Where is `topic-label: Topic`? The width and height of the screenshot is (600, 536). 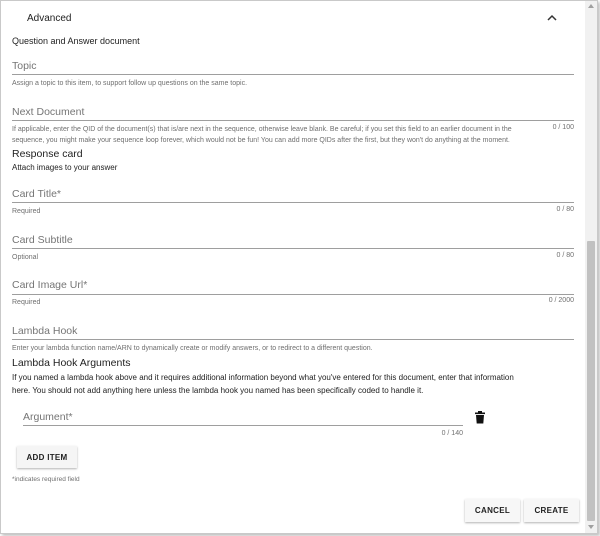
topic-label: Topic is located at coordinates (24, 66).